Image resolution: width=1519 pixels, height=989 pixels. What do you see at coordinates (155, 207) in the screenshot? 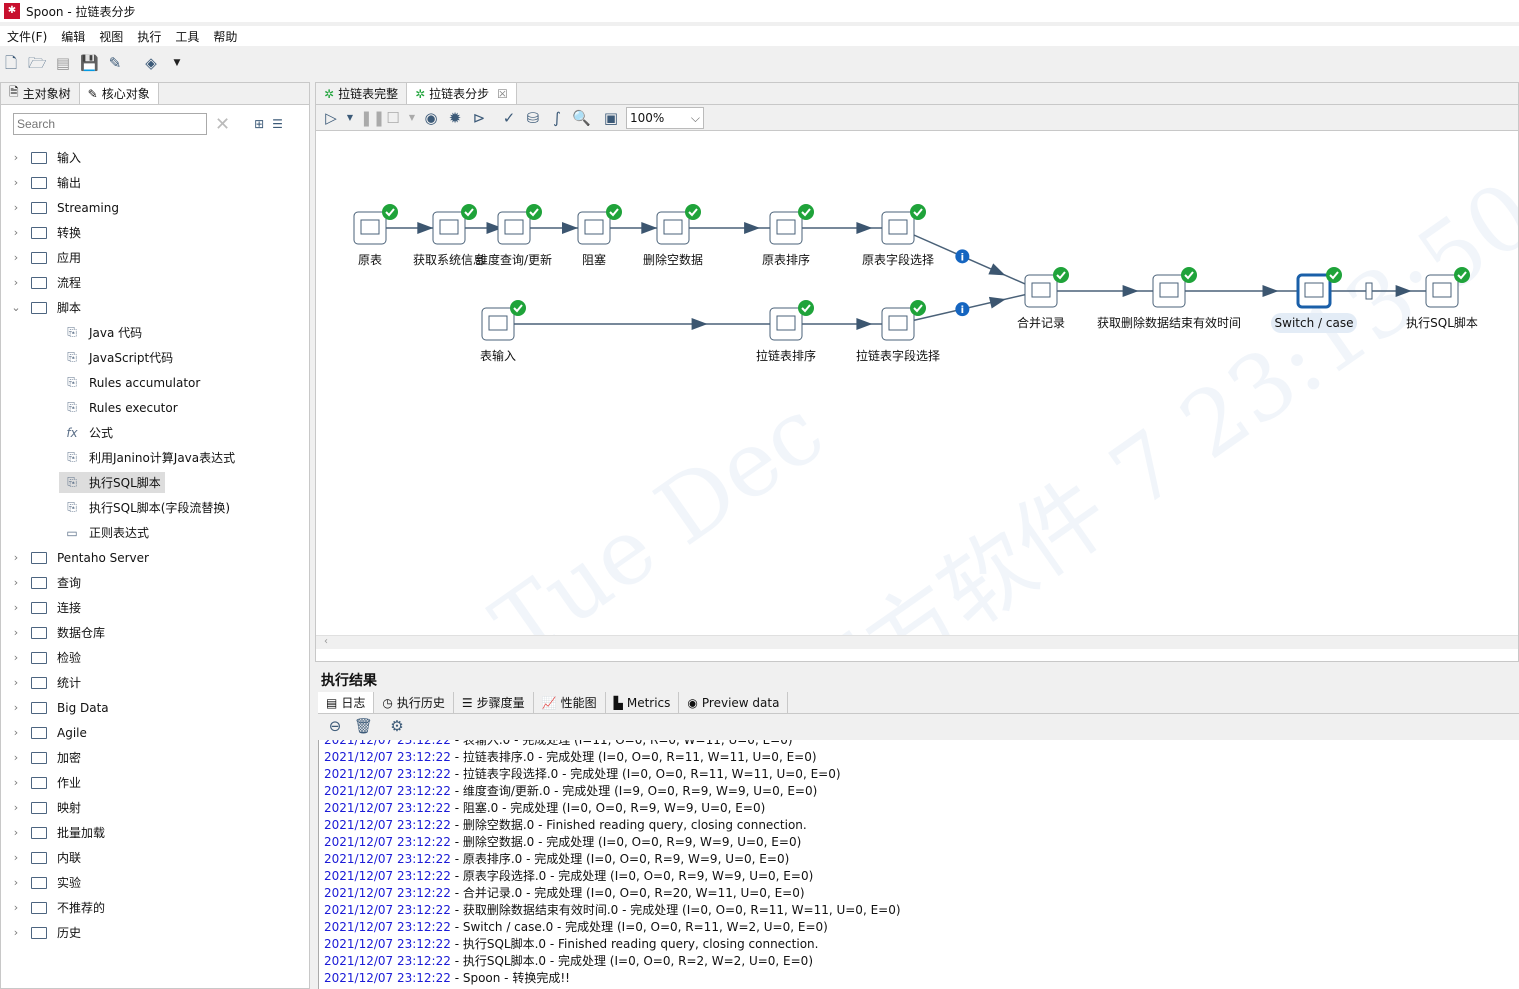
I see `tree-folder: › Streaming` at bounding box center [155, 207].